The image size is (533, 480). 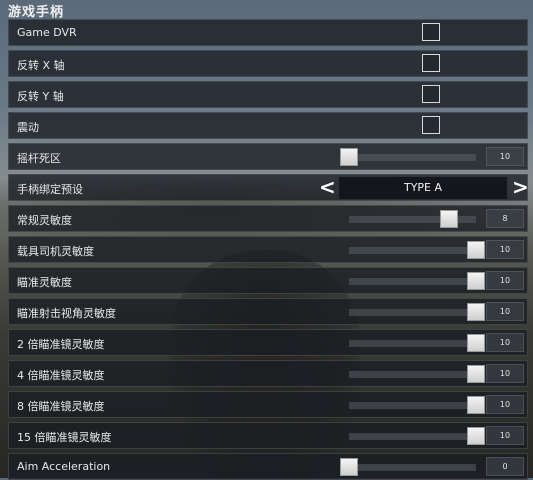 What do you see at coordinates (431, 94) in the screenshot?
I see `invert-y-checkbox` at bounding box center [431, 94].